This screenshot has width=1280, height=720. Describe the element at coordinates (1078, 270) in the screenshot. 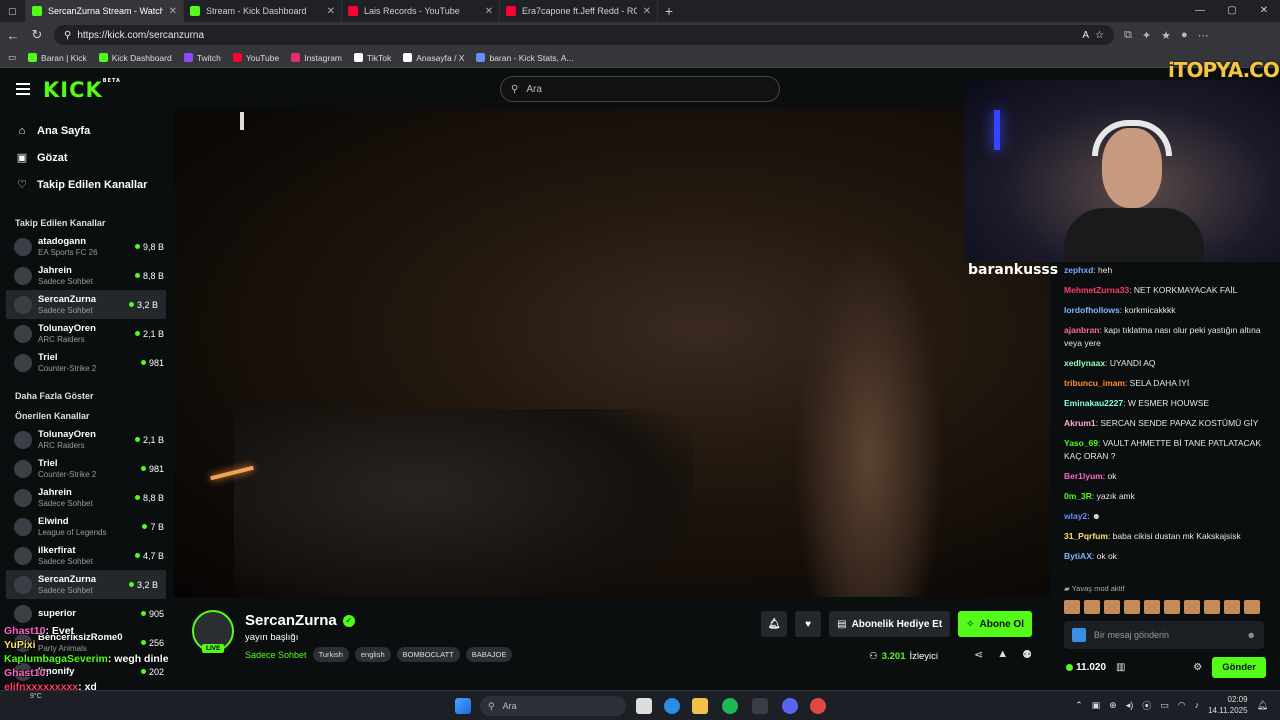

I see `chat-username: zephxd` at that location.